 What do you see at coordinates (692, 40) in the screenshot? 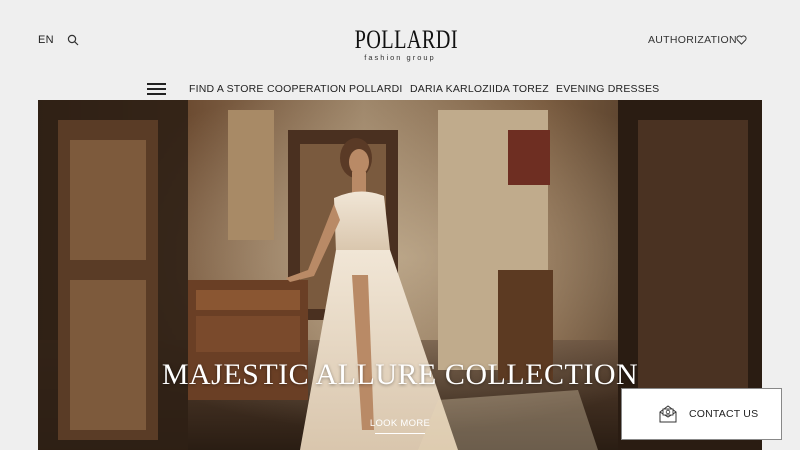
I see `authorization-link: AUTHORIZATION` at bounding box center [692, 40].